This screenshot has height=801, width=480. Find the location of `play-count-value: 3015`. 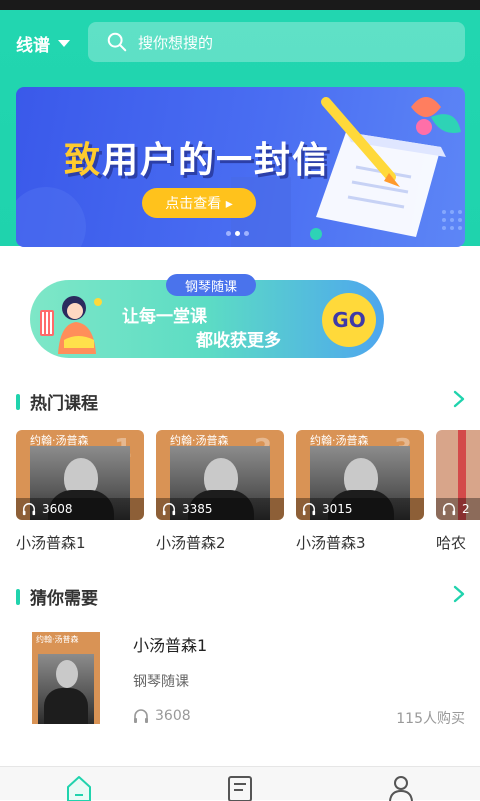

play-count-value: 3015 is located at coordinates (337, 509).